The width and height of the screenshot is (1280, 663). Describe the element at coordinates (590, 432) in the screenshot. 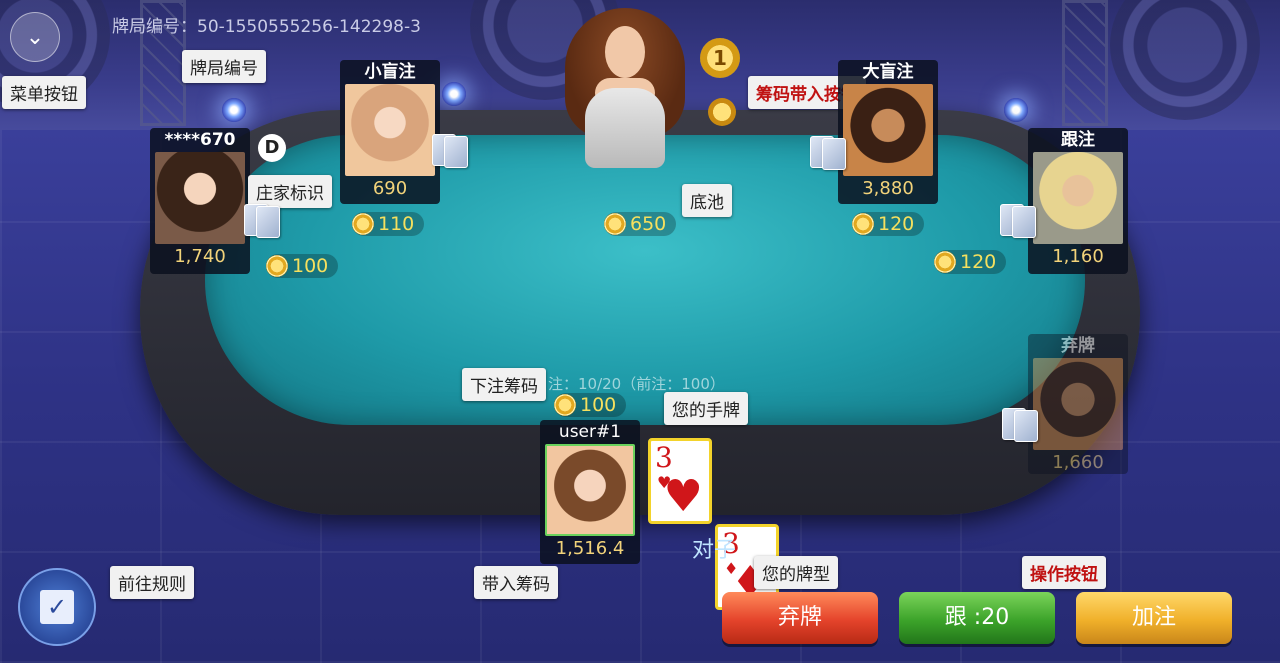

I see `player-name: user#1` at that location.